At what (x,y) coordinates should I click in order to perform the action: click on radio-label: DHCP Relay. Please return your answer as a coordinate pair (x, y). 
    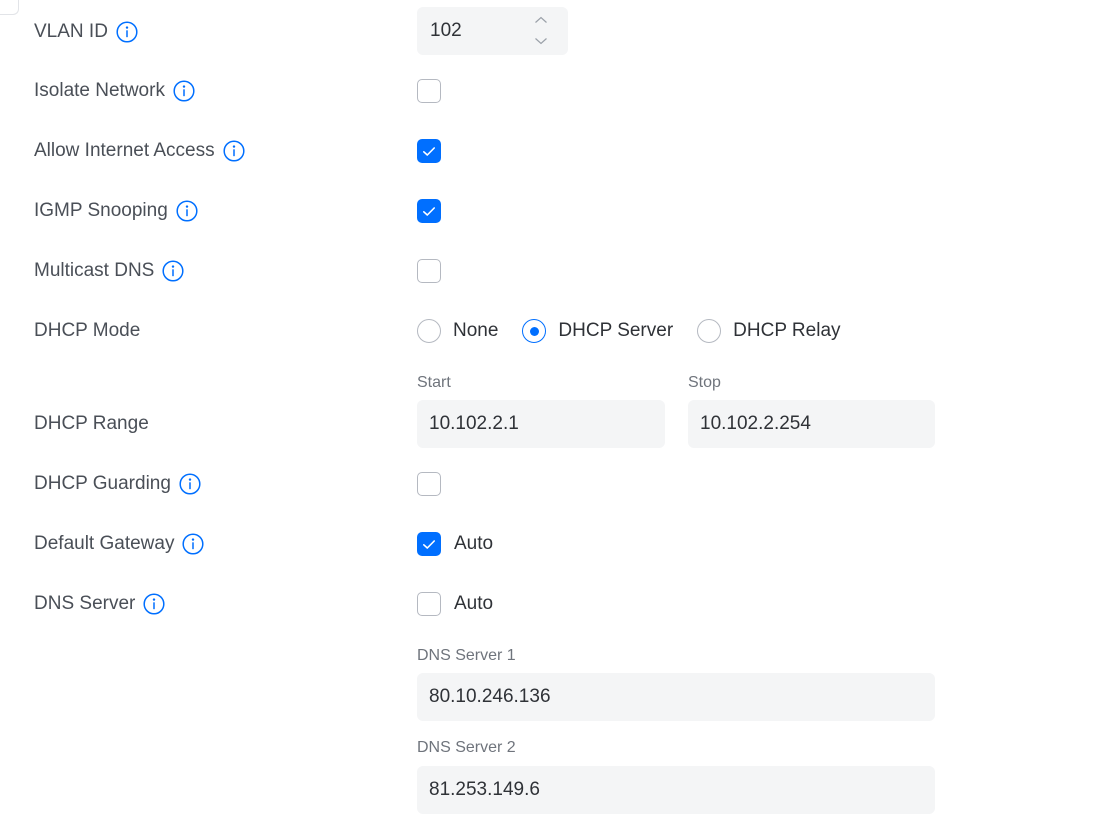
    Looking at the image, I should click on (787, 330).